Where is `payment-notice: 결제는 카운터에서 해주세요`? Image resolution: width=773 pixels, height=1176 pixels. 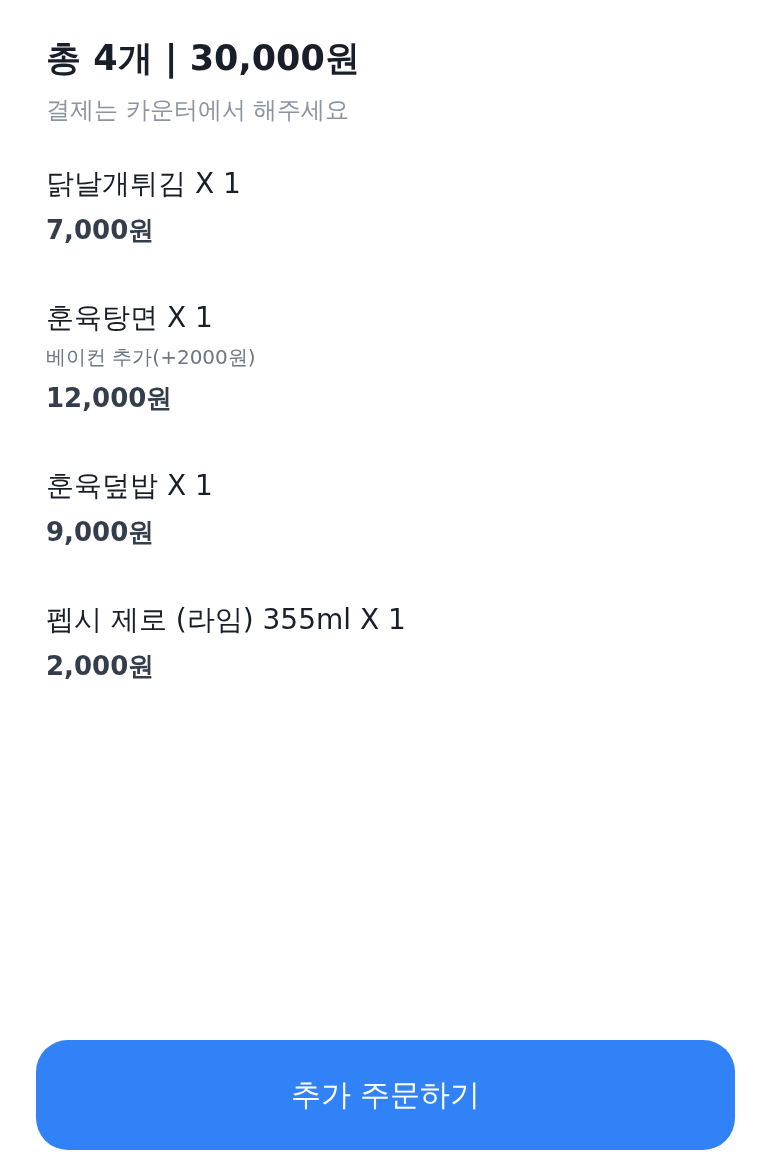 payment-notice: 결제는 카운터에서 해주세요 is located at coordinates (198, 110).